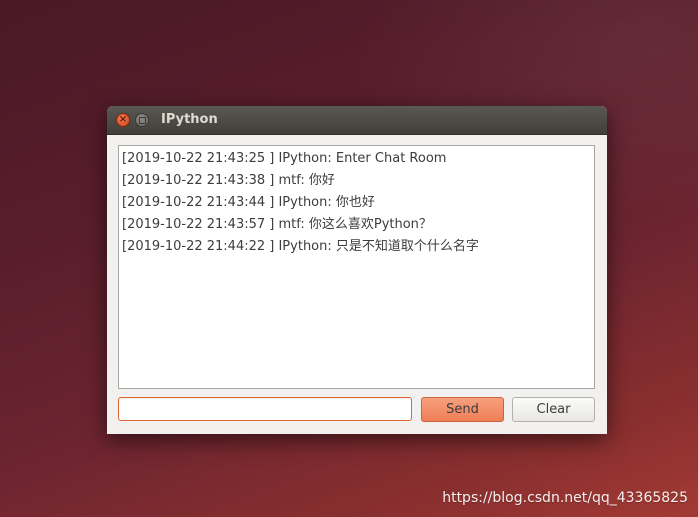  What do you see at coordinates (228, 180) in the screenshot?
I see `chat-message: [2019-10-22 21:43:38 ] mtf: 你好` at bounding box center [228, 180].